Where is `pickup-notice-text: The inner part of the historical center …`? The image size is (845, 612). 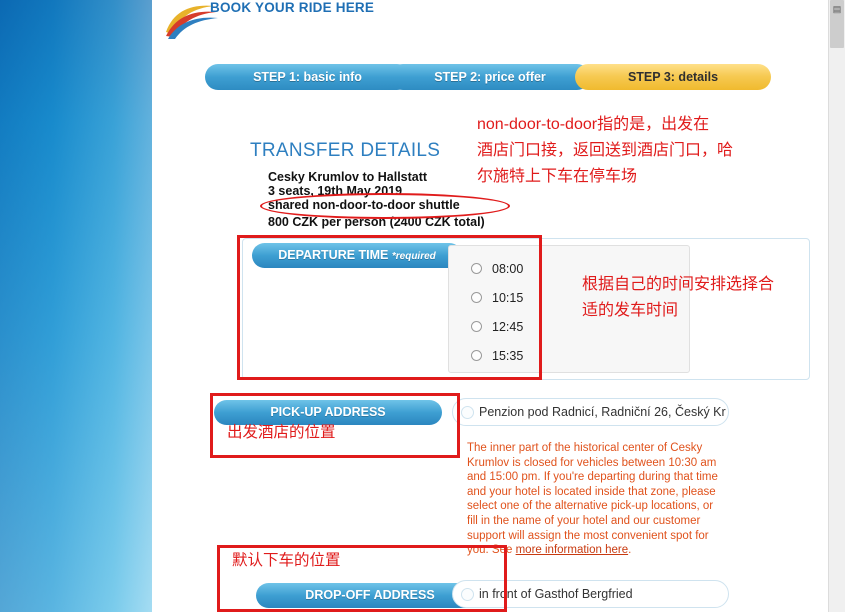
pickup-notice-text: The inner part of the historical center … is located at coordinates (596, 499).